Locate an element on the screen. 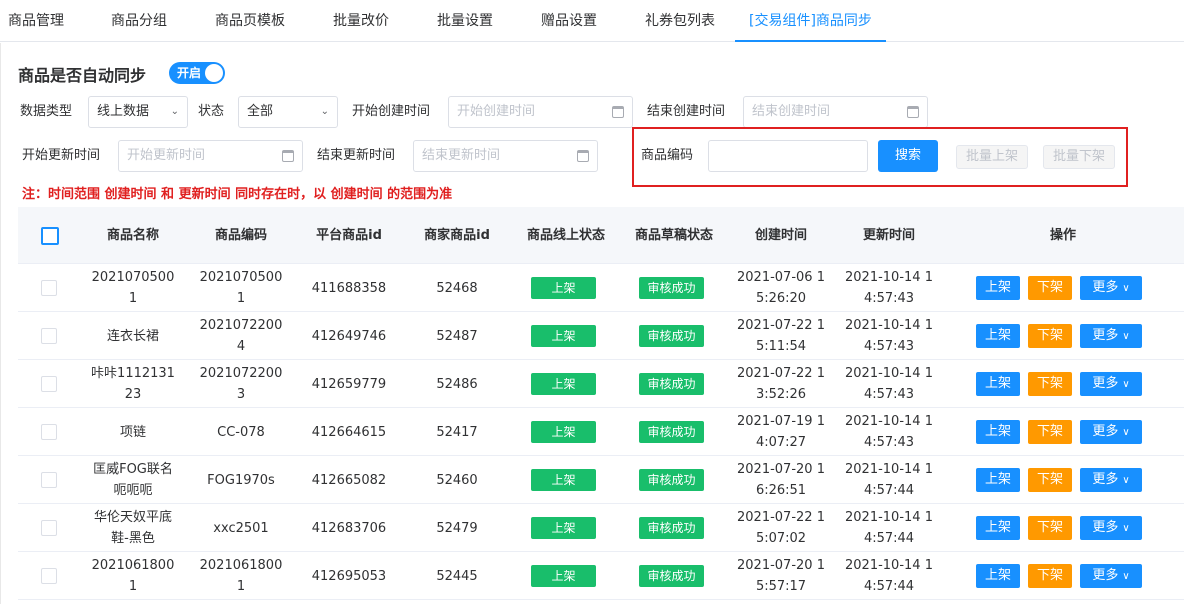  cell-merchant-id: 52487 is located at coordinates (457, 336).